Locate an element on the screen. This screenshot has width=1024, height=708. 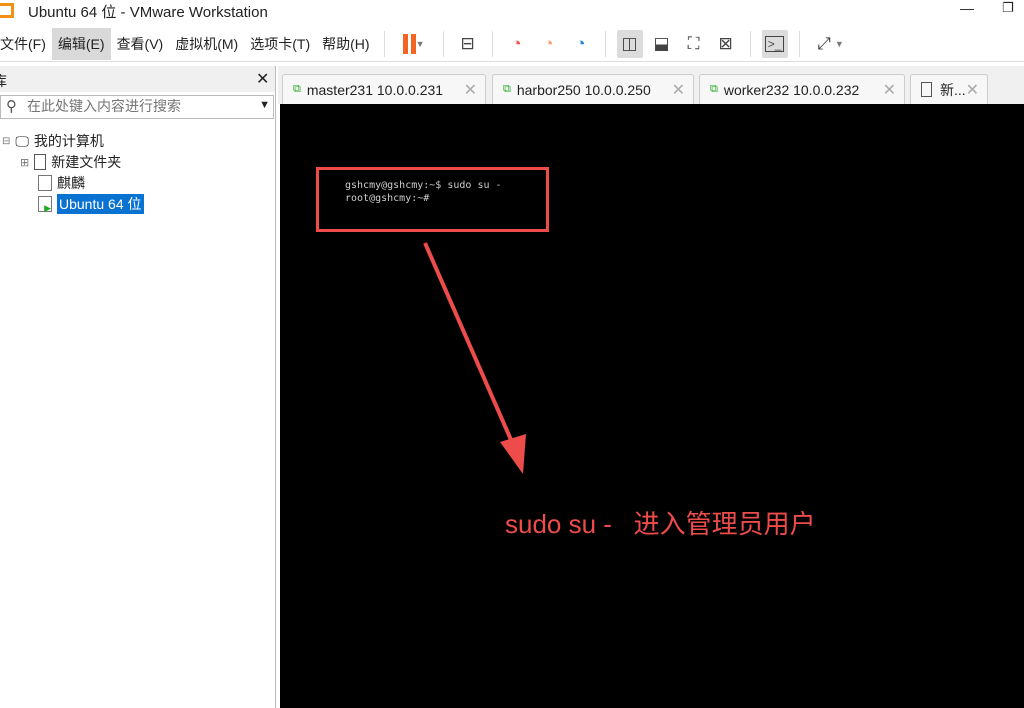
terminal-icon: >_ is located at coordinates (774, 43).